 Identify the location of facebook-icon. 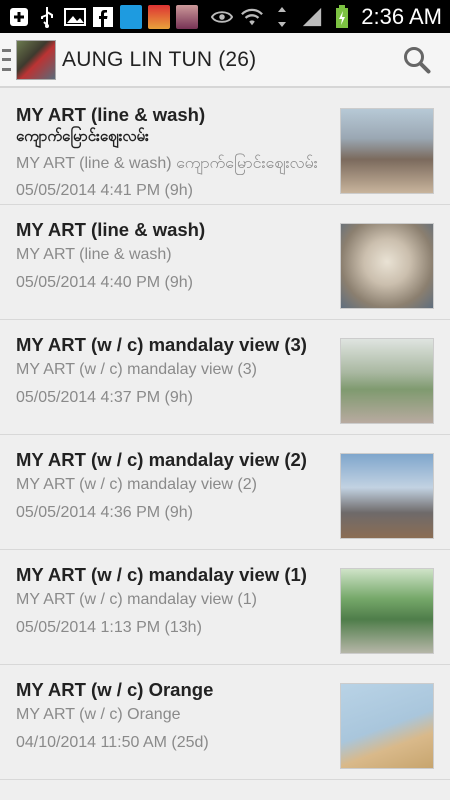
(103, 17).